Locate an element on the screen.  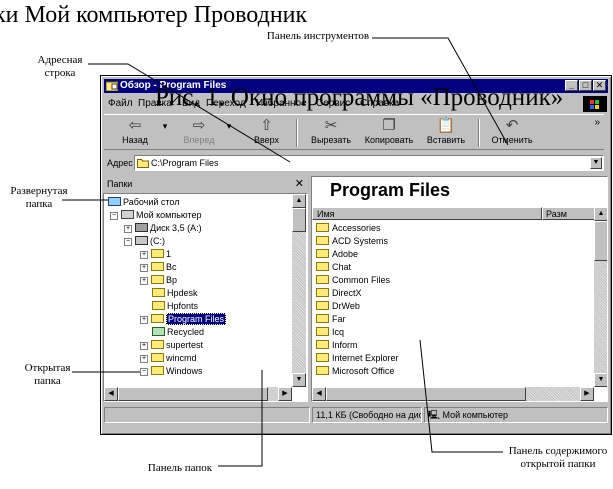
floppy-icon is located at coordinates (141, 227).